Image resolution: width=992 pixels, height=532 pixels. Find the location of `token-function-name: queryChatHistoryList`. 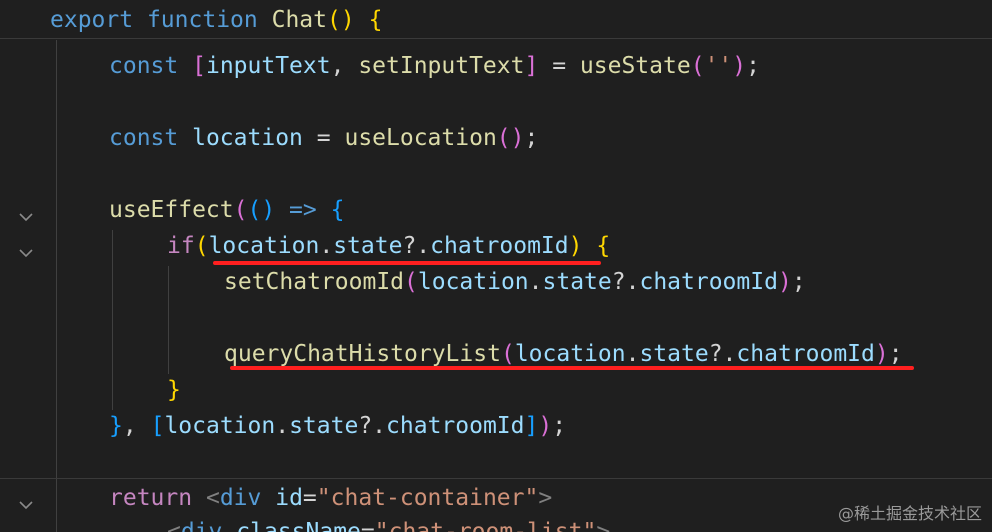

token-function-name: queryChatHistoryList is located at coordinates (362, 354).